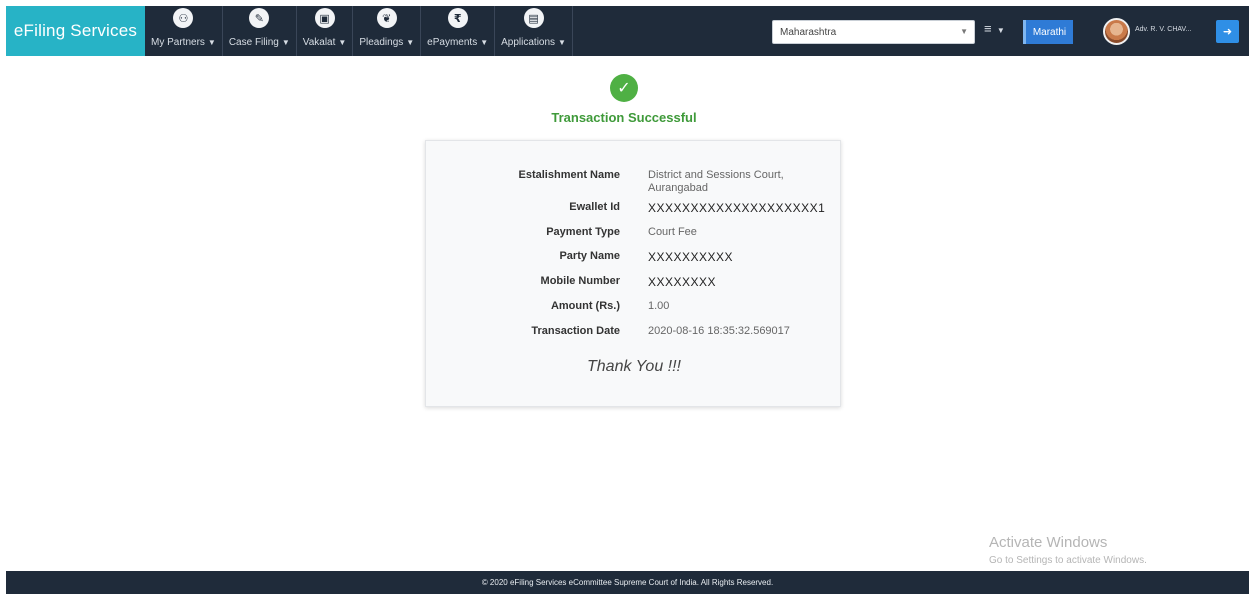 This screenshot has width=1255, height=594. Describe the element at coordinates (583, 232) in the screenshot. I see `detail-label: Payment Type` at that location.